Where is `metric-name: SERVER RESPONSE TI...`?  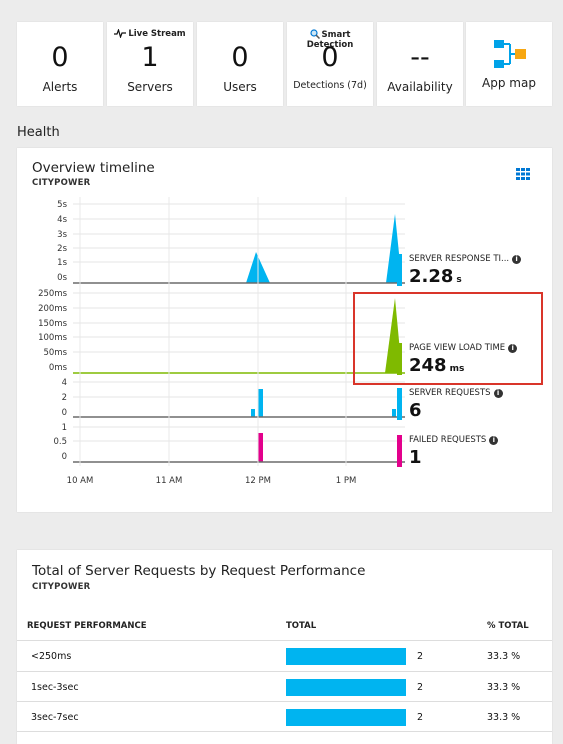 metric-name: SERVER RESPONSE TI... is located at coordinates (459, 259).